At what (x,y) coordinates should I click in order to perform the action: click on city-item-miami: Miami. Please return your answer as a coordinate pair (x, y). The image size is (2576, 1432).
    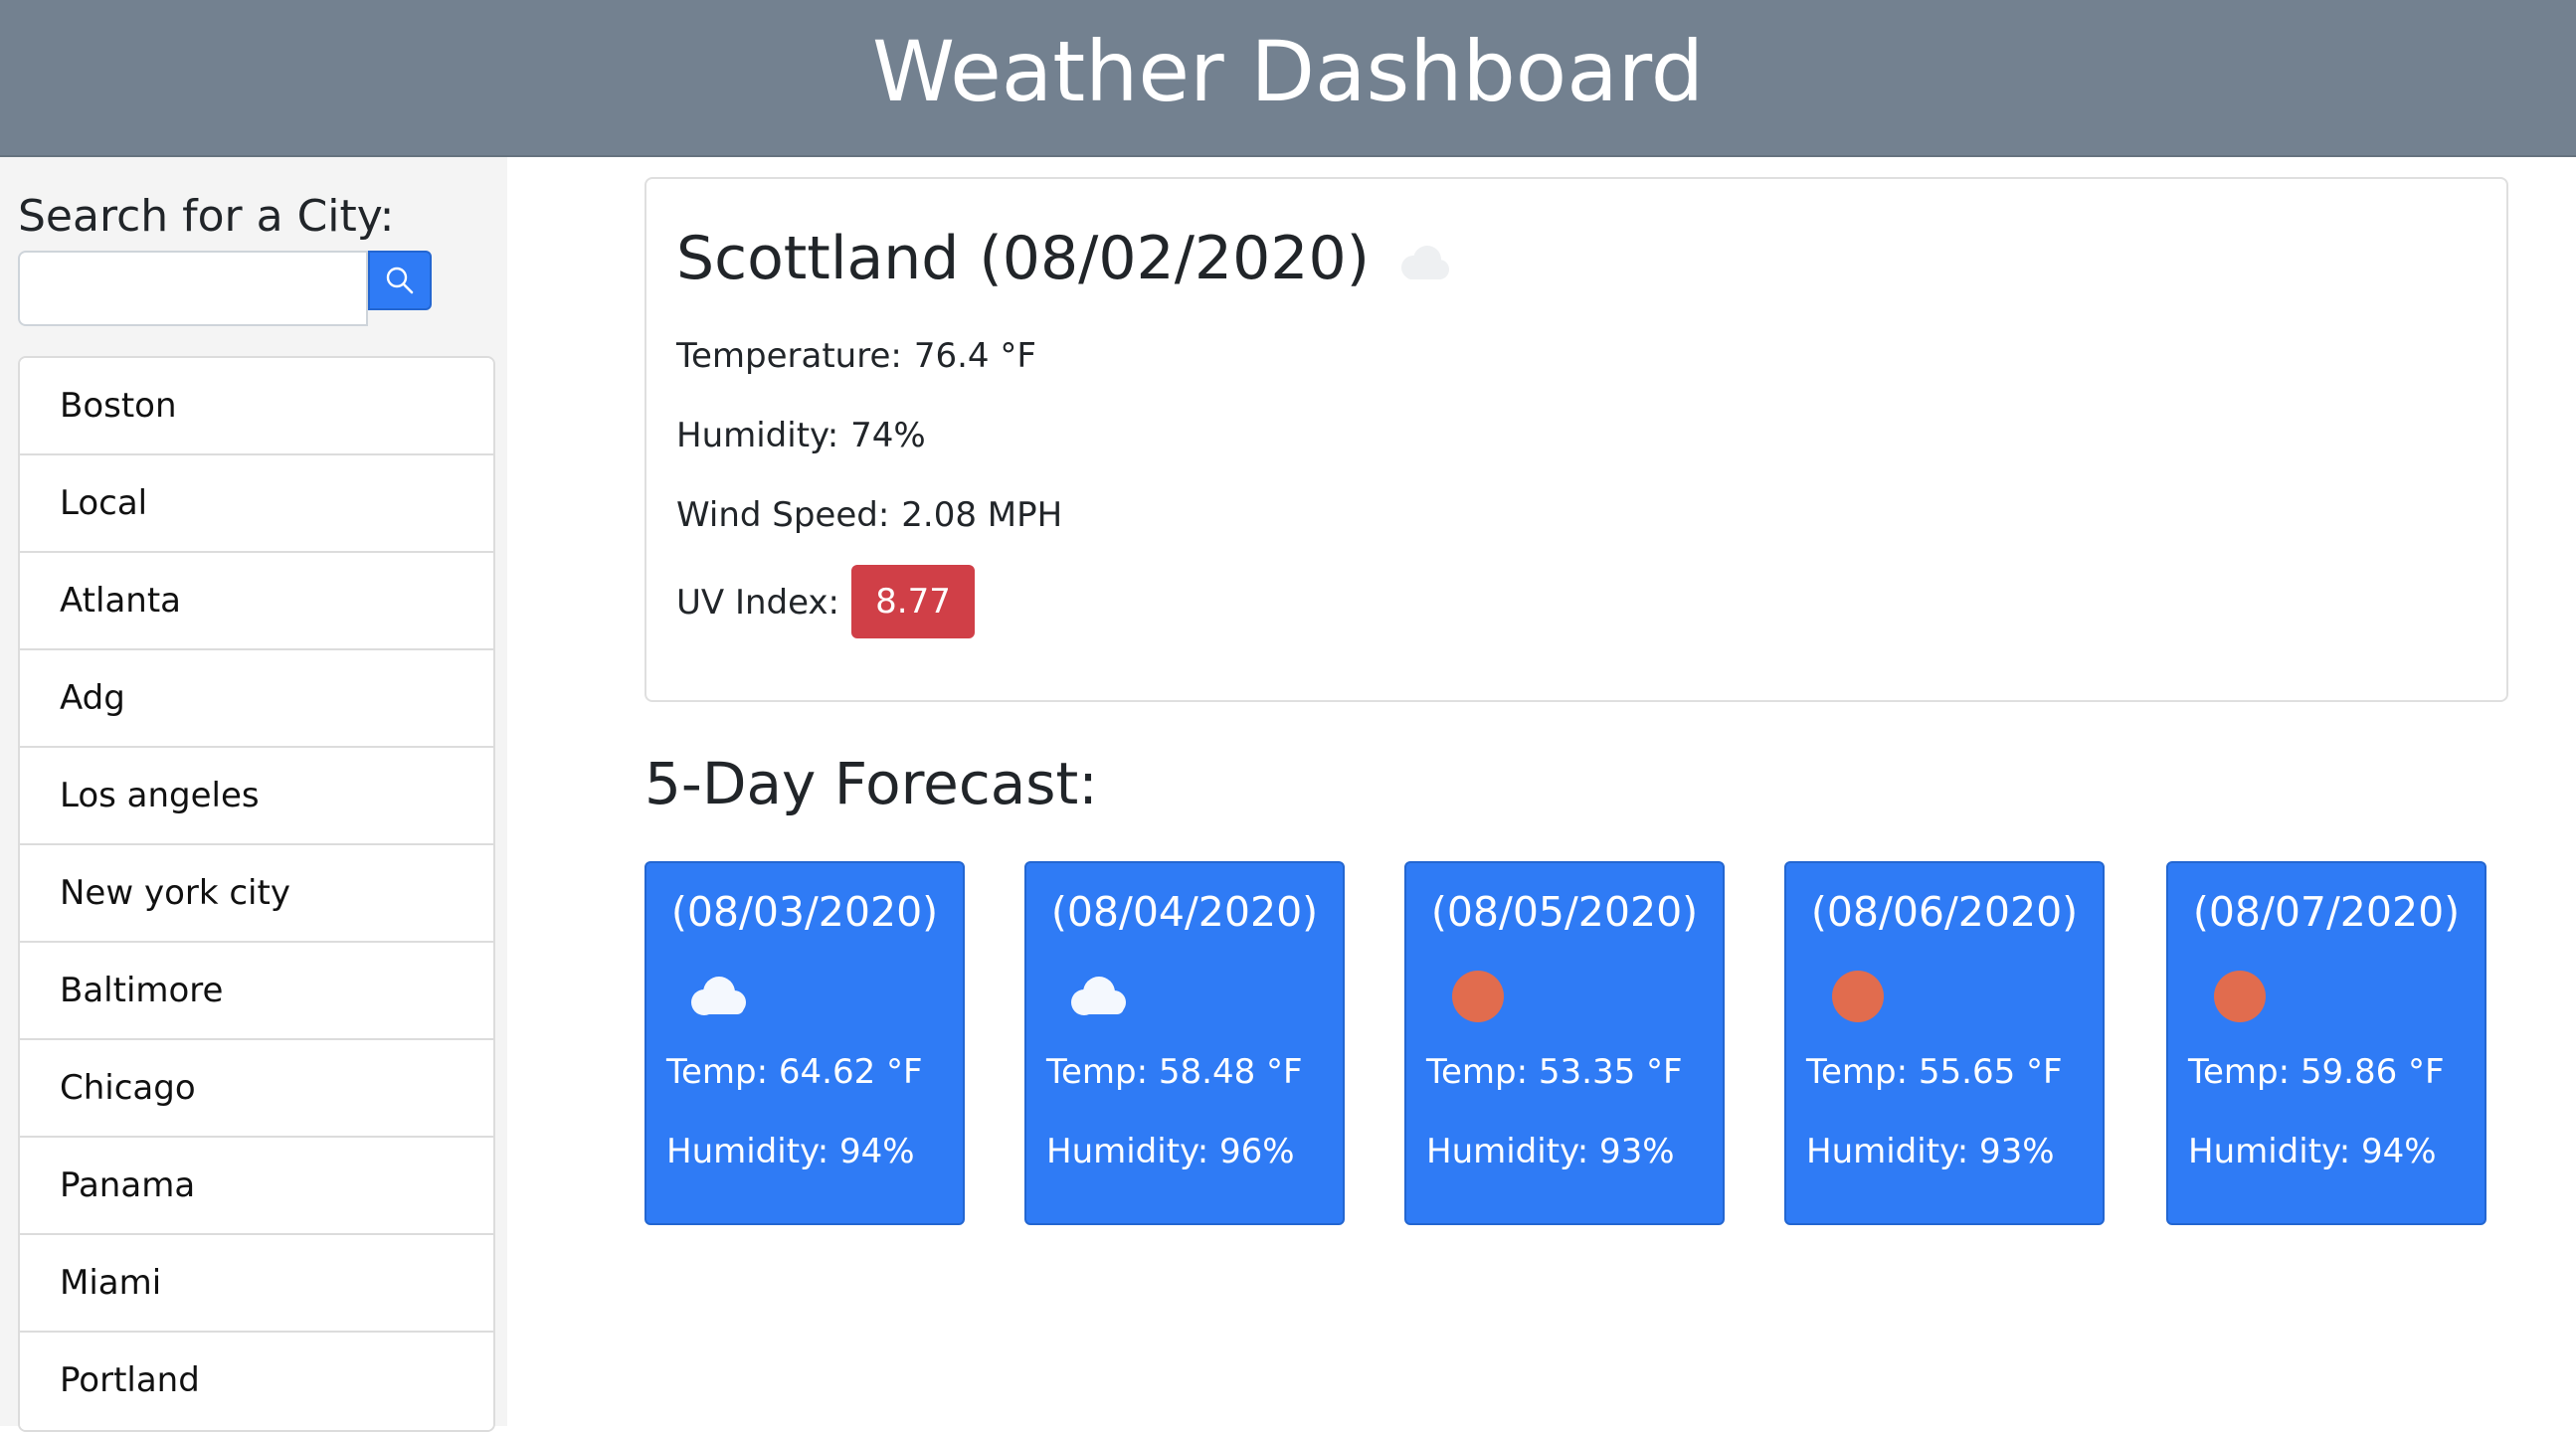
    Looking at the image, I should click on (256, 1284).